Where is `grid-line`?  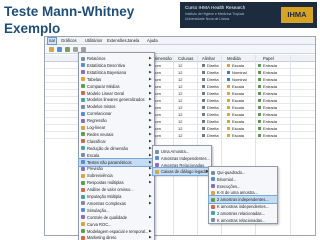
grid-line is located at coordinates (290, 145).